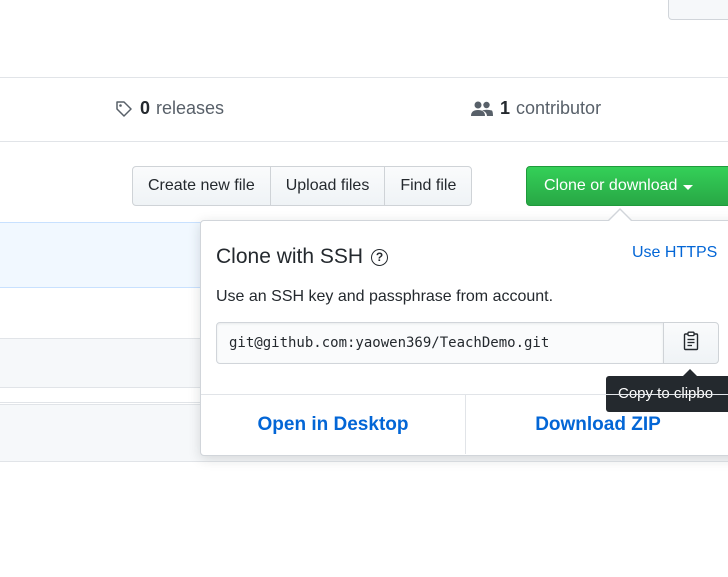 The width and height of the screenshot is (728, 577). I want to click on divider-top, so click(364, 77).